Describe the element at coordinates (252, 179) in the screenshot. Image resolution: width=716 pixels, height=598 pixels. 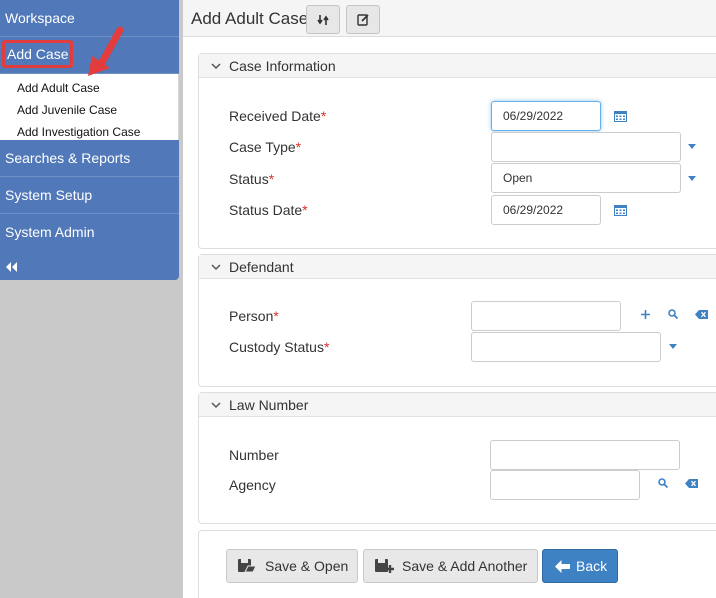
I see `status-label: Status*` at that location.